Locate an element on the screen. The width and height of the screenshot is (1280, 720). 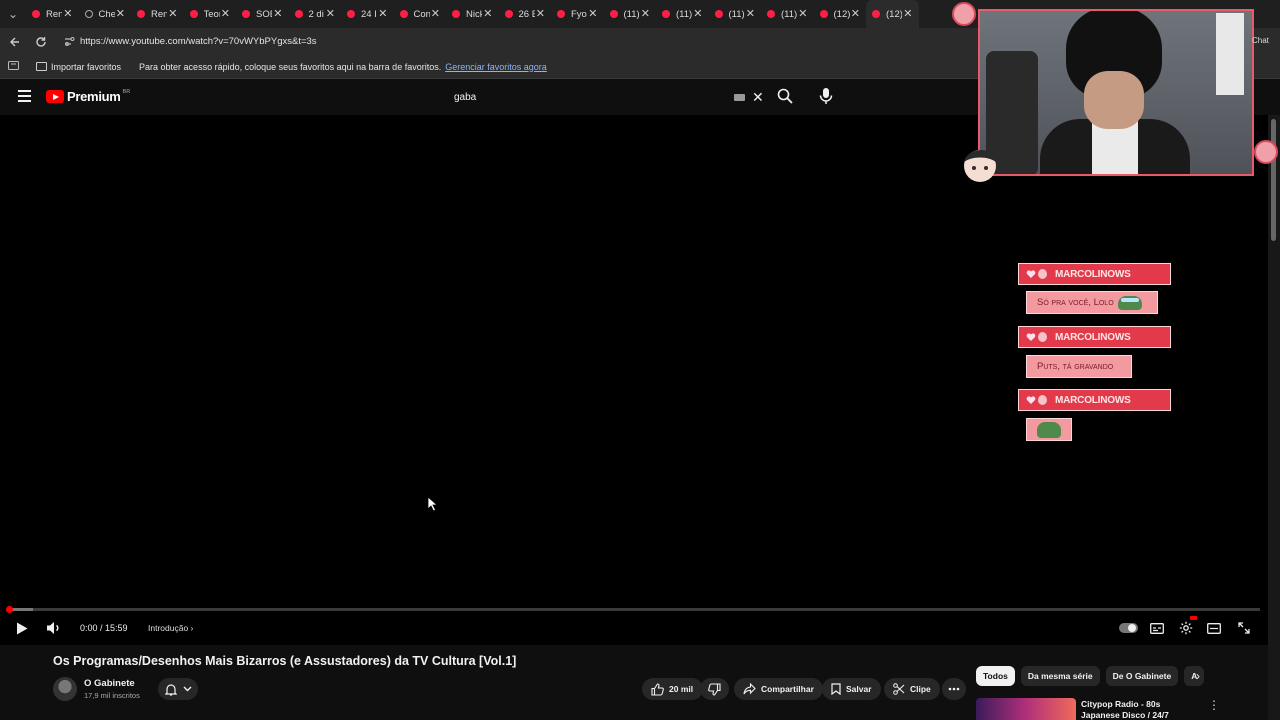
share-button: Compartilhar is located at coordinates (778, 689).